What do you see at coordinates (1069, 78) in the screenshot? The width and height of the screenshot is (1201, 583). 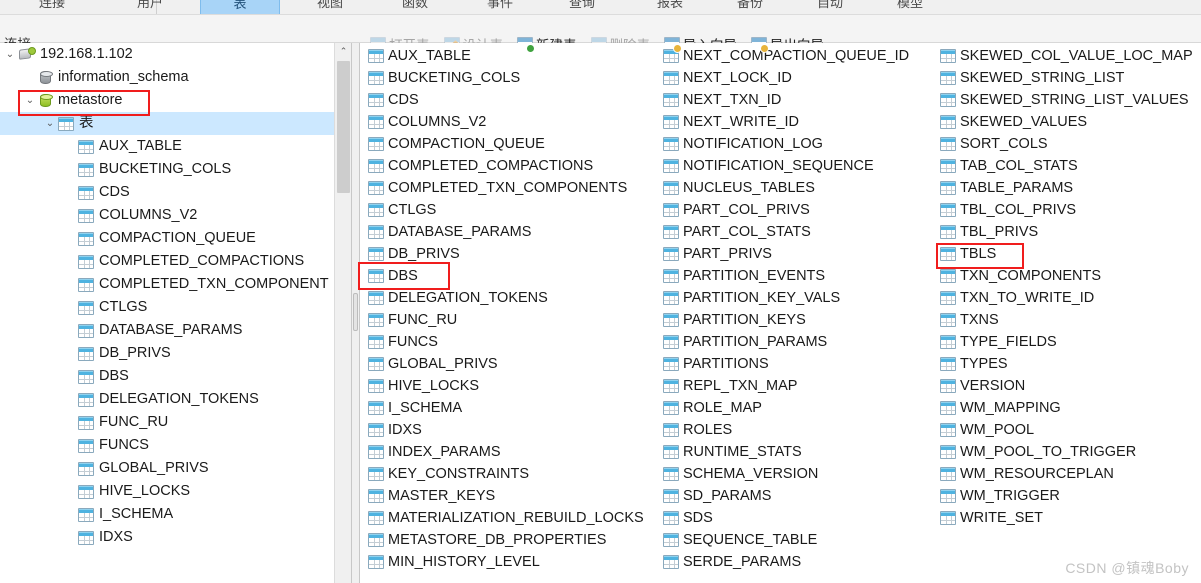 I see `table-list-item: SKEWED_STRING_LIST` at bounding box center [1069, 78].